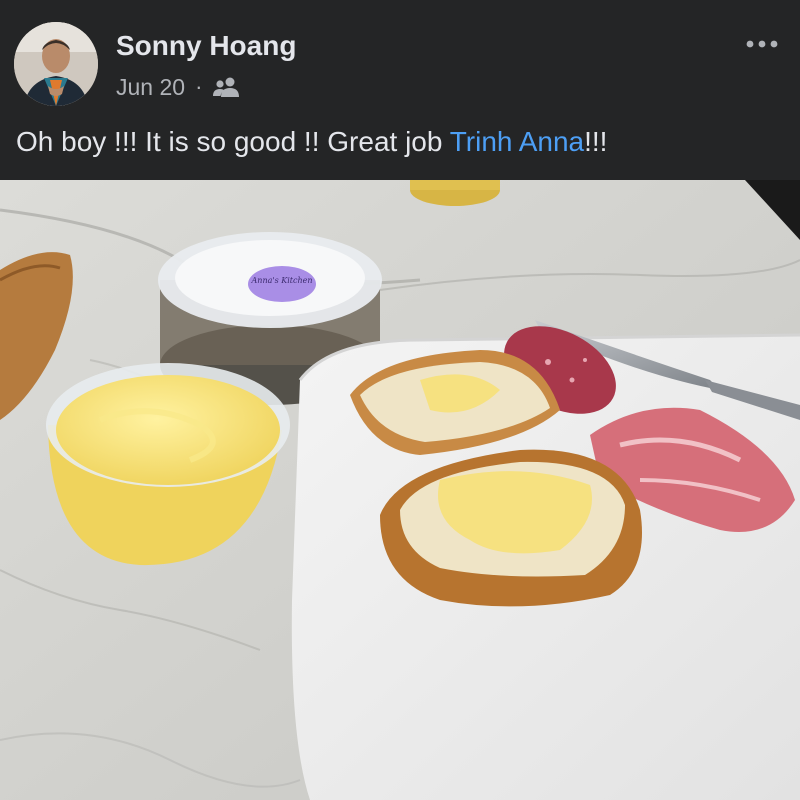 This screenshot has width=800, height=800. Describe the element at coordinates (517, 141) in the screenshot. I see `mention-link: Trinh Anna` at that location.